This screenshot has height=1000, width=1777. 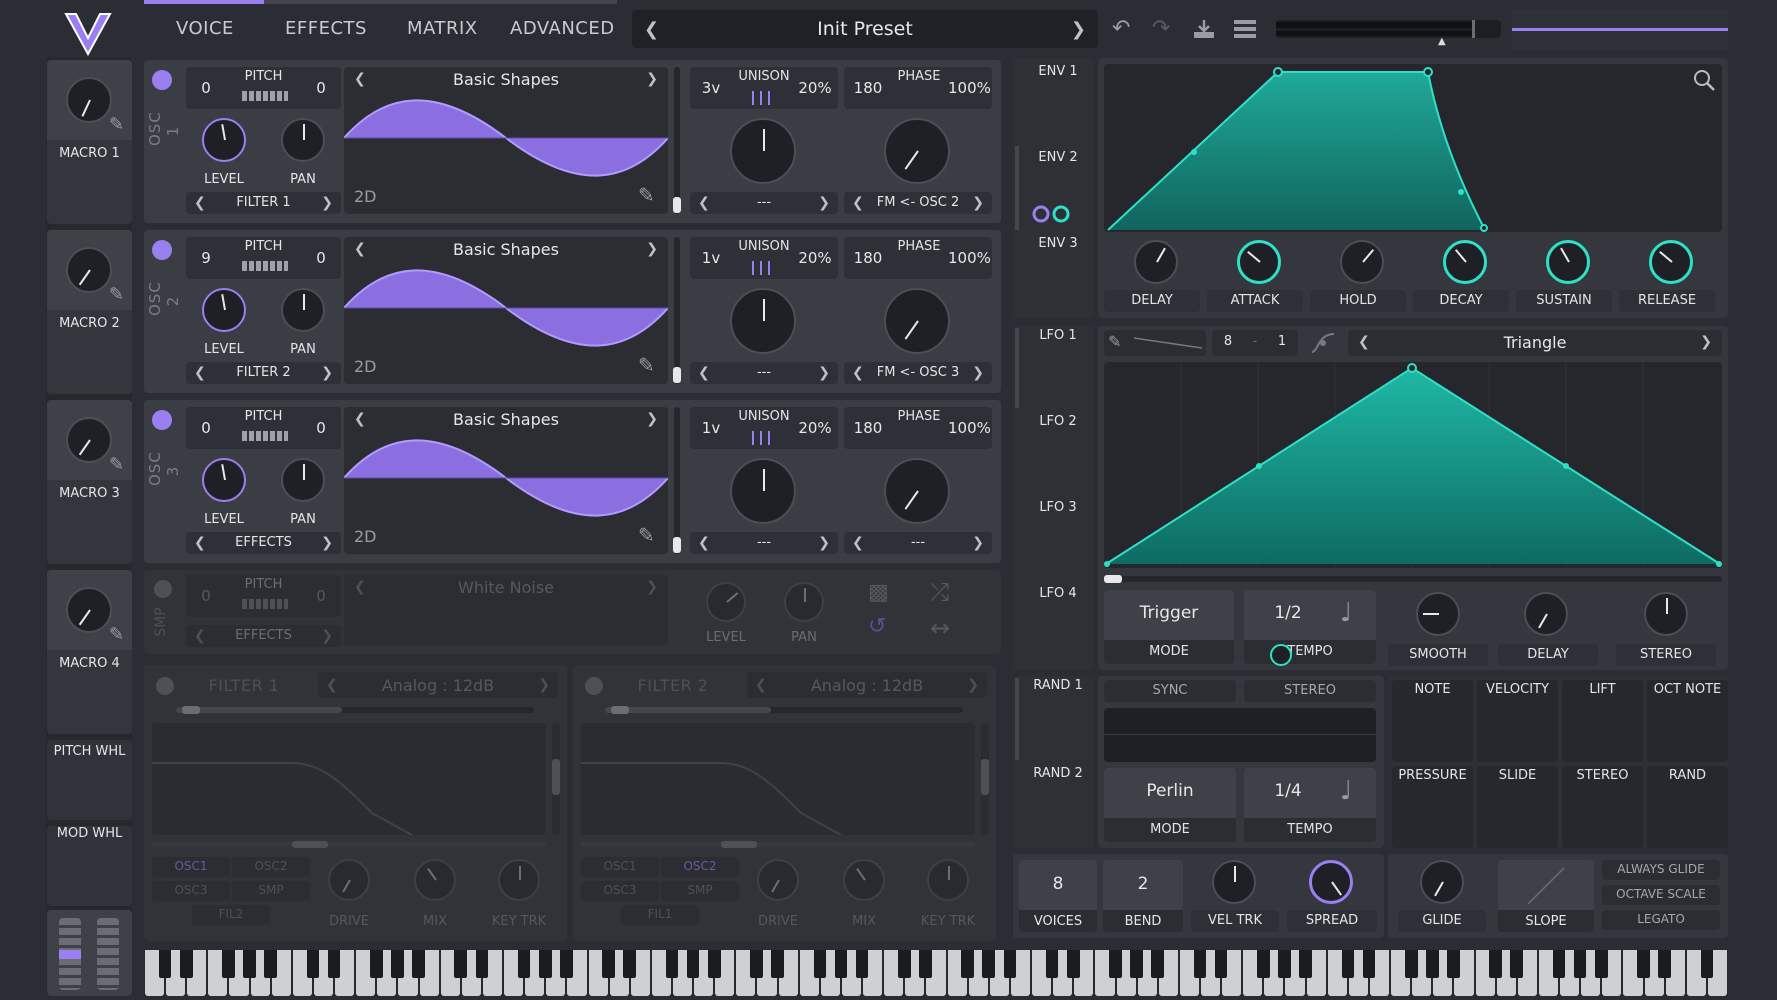 I want to click on lfo-smooth-knob, so click(x=1438, y=614).